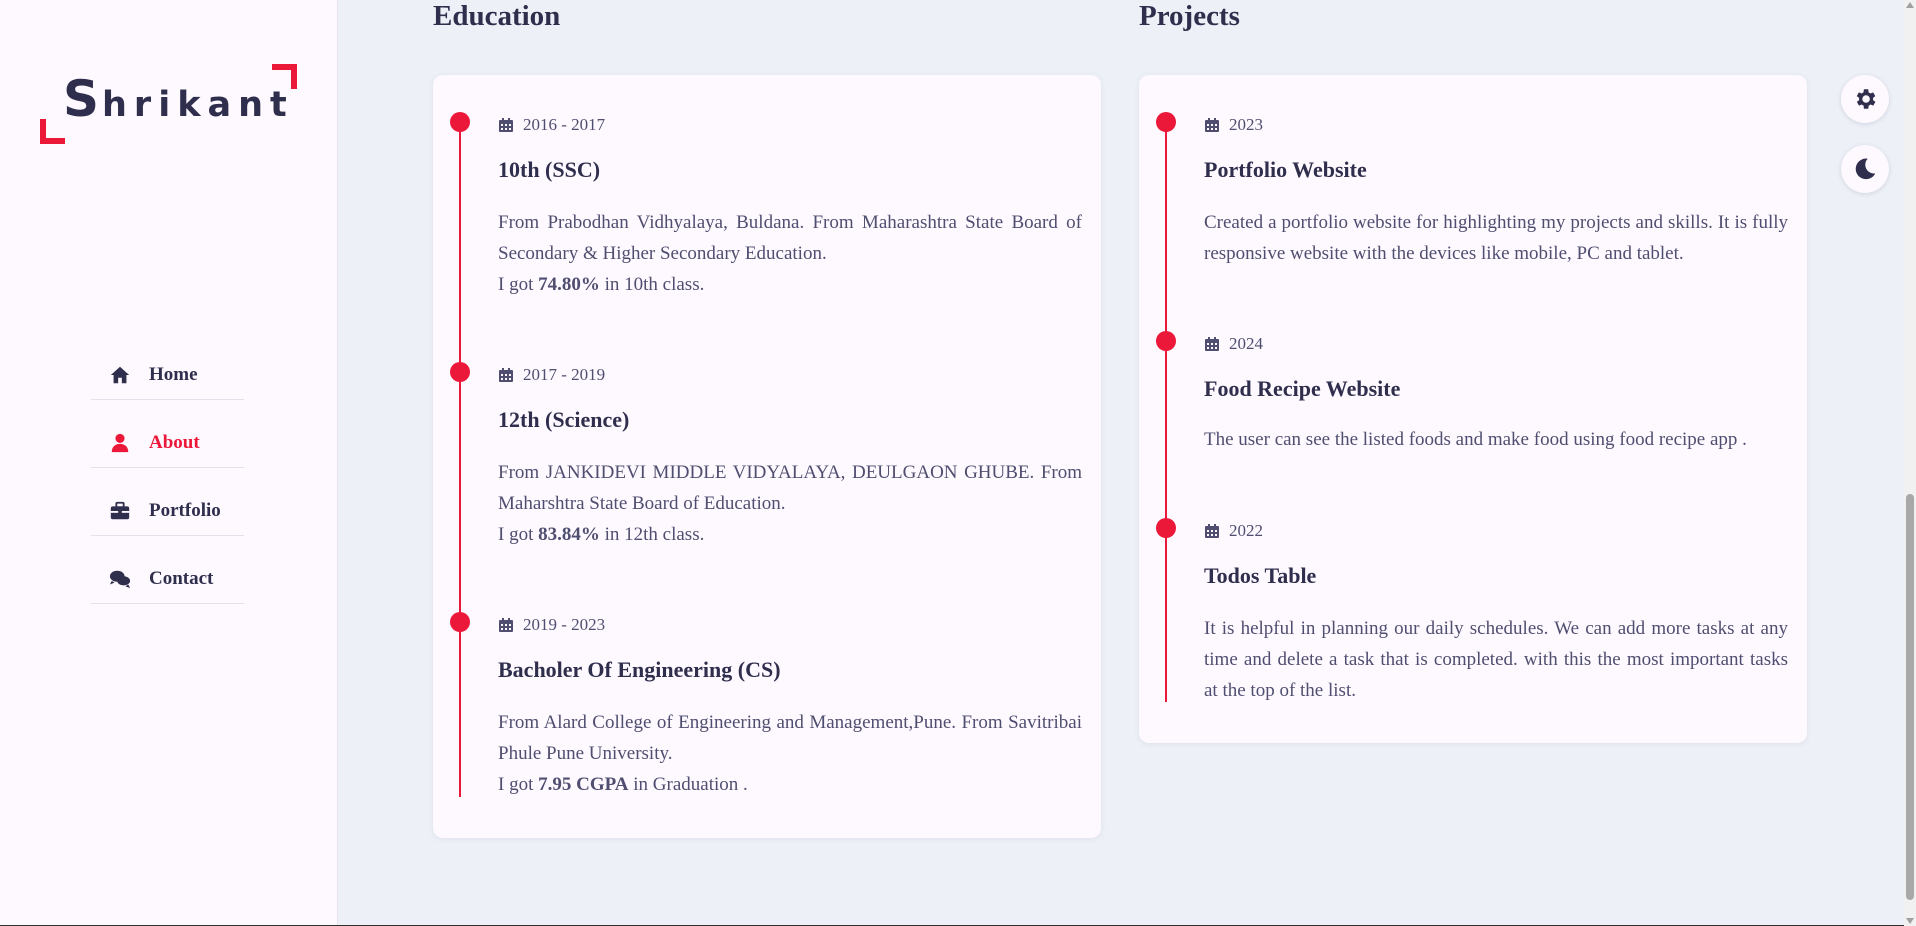 The width and height of the screenshot is (1916, 926). What do you see at coordinates (120, 374) in the screenshot?
I see `home-icon` at bounding box center [120, 374].